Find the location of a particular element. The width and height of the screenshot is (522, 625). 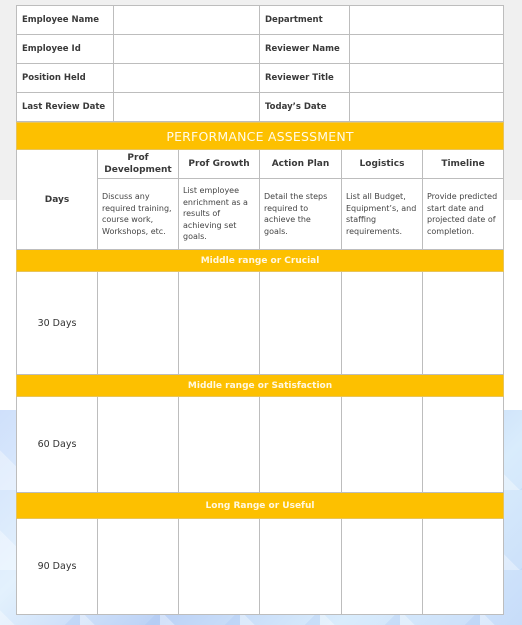

info-row: Last Review Date Today’s Date is located at coordinates (260, 107).